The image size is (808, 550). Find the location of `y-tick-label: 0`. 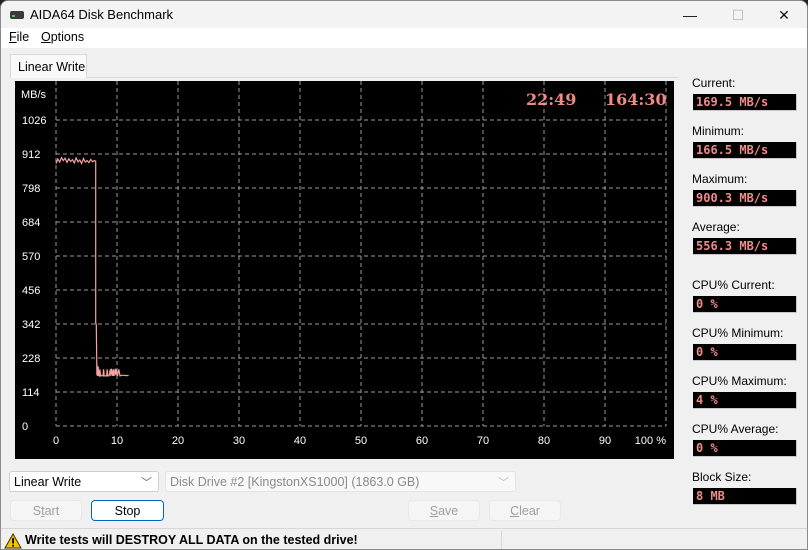

y-tick-label: 0 is located at coordinates (25, 427).